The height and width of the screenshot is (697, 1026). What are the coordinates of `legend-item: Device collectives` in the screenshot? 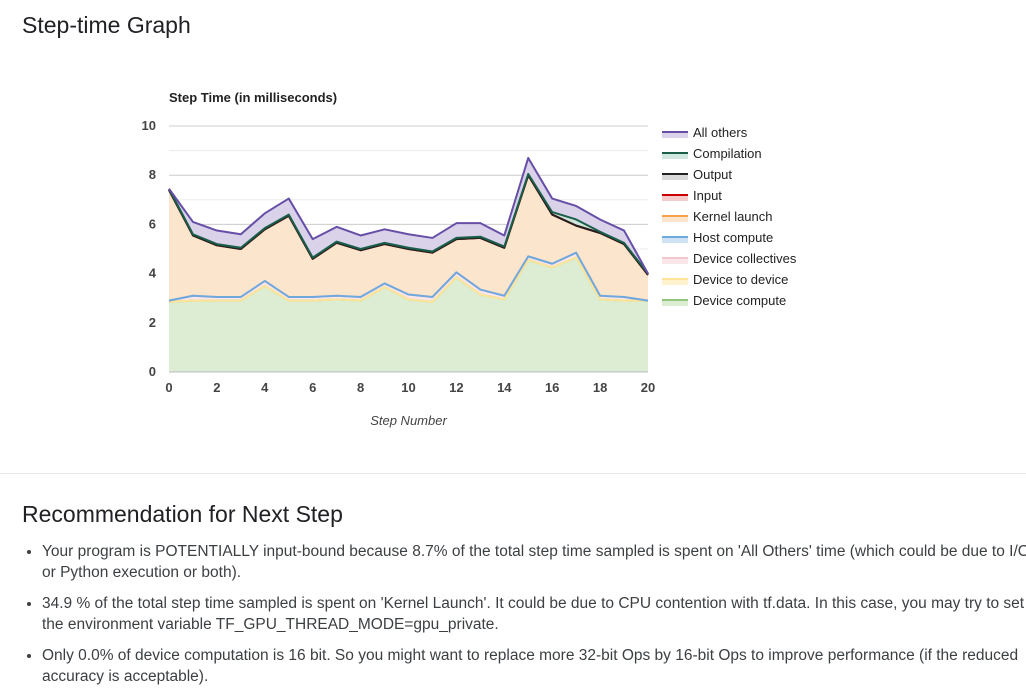 It's located at (729, 258).